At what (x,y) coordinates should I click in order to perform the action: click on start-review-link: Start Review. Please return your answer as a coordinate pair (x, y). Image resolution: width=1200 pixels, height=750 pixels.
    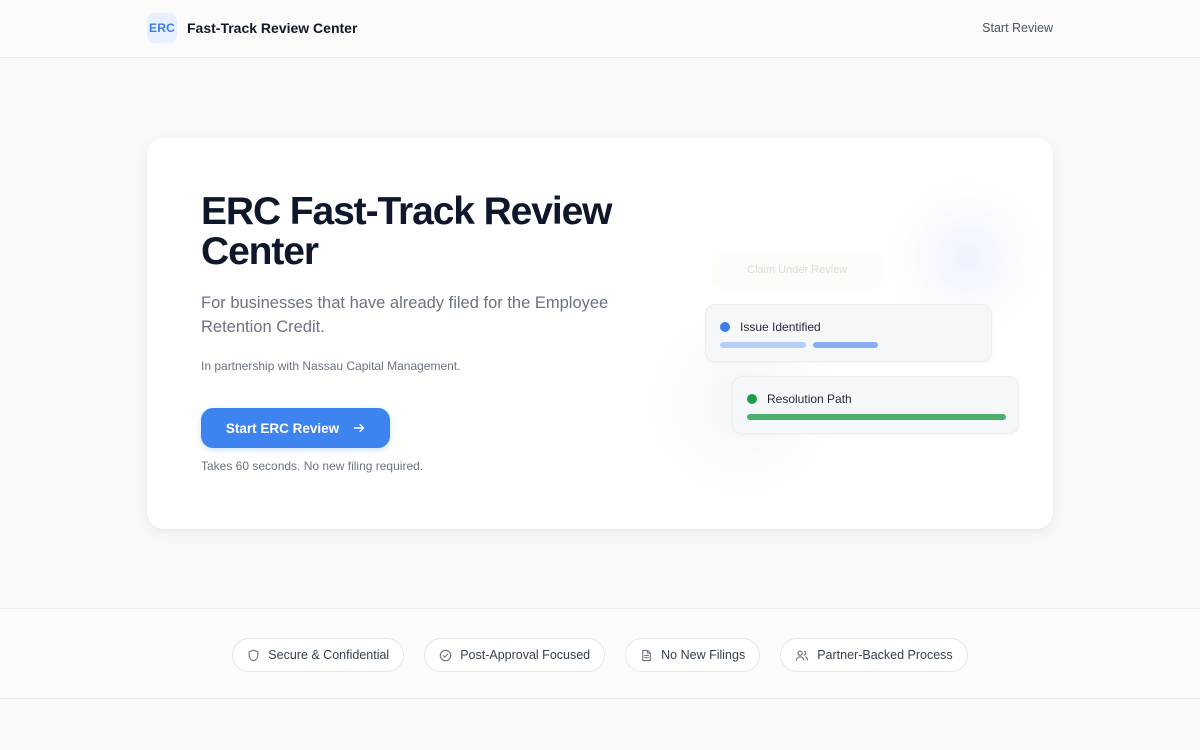
    Looking at the image, I should click on (1017, 28).